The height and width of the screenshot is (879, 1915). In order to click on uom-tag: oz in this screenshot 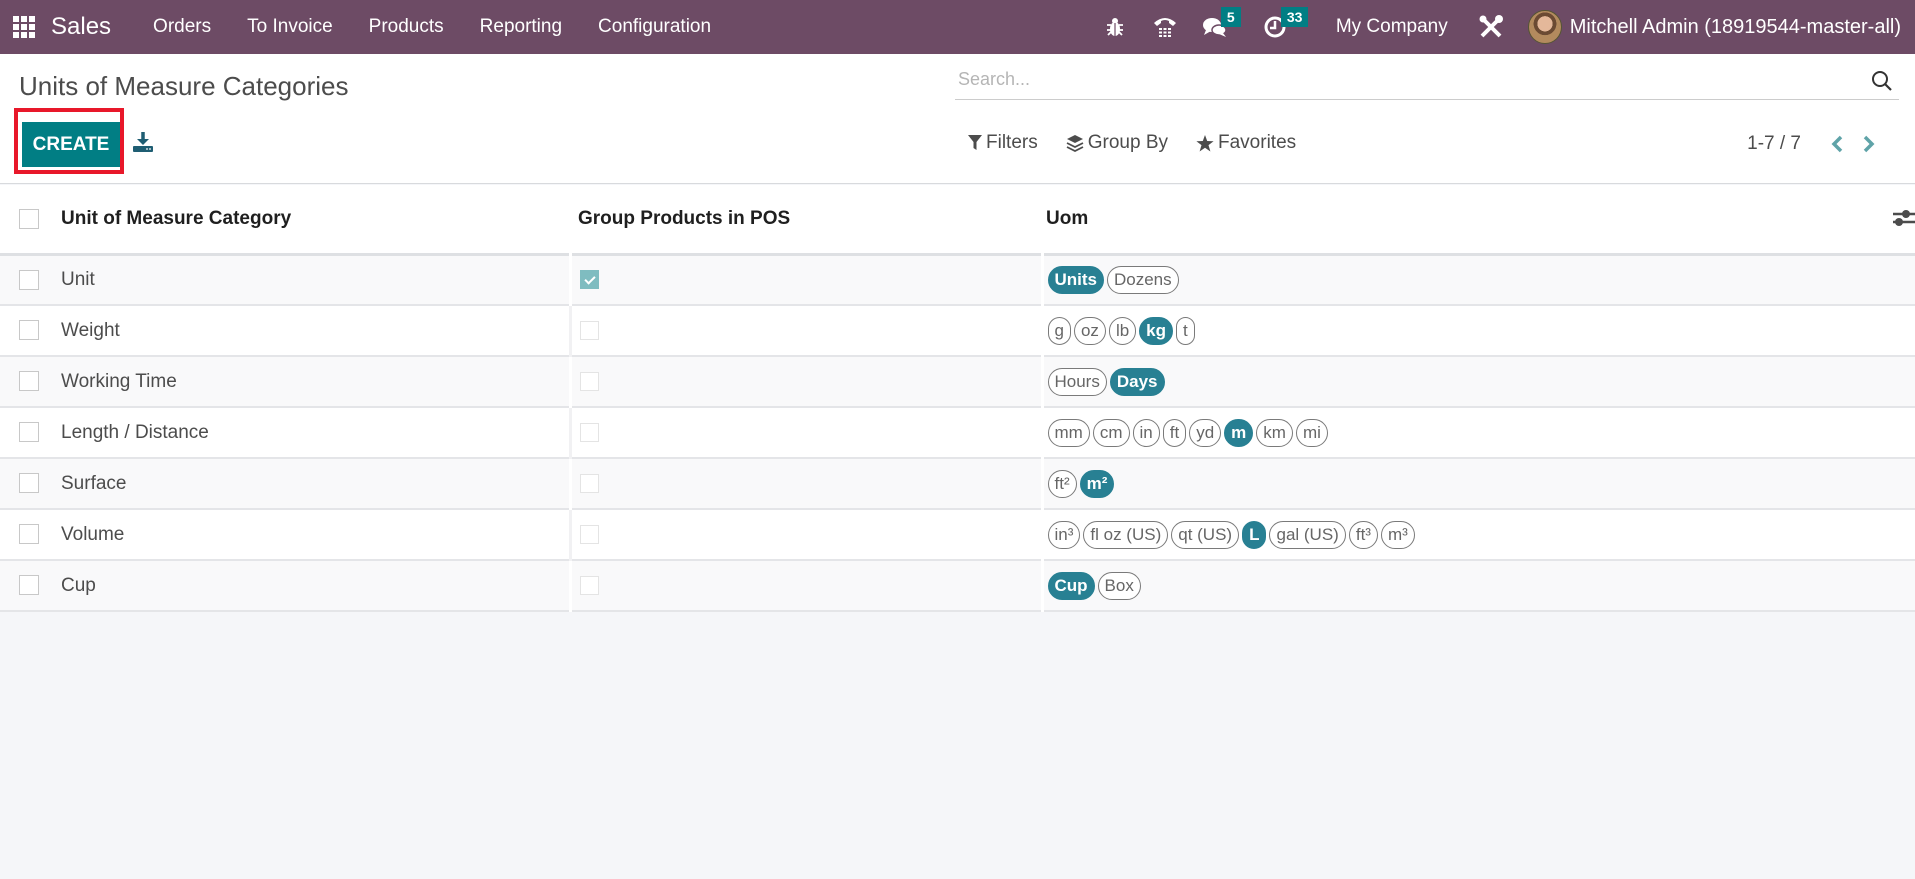, I will do `click(1089, 330)`.